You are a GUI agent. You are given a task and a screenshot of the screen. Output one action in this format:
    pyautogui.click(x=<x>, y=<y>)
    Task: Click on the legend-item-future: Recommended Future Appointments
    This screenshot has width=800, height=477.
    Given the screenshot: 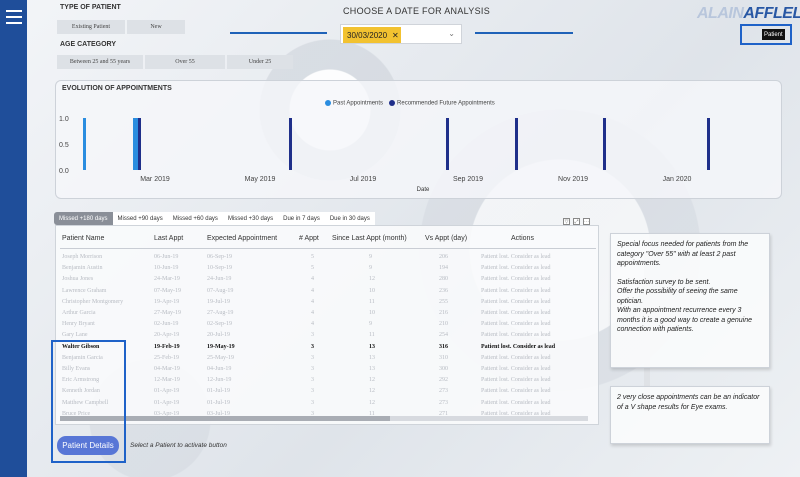 What is the action you would take?
    pyautogui.click(x=442, y=103)
    